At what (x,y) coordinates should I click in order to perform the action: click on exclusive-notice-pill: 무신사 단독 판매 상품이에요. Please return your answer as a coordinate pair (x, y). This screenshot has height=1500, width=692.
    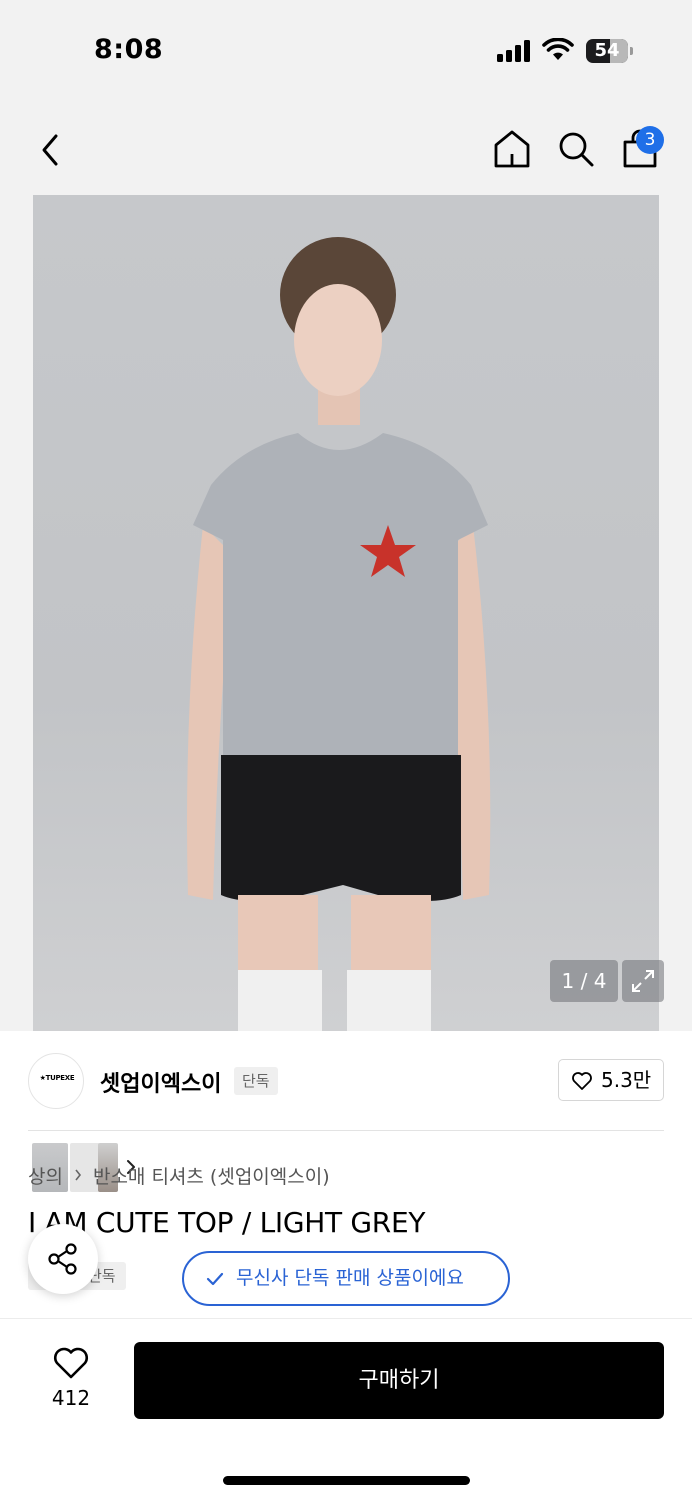
    Looking at the image, I should click on (346, 1278).